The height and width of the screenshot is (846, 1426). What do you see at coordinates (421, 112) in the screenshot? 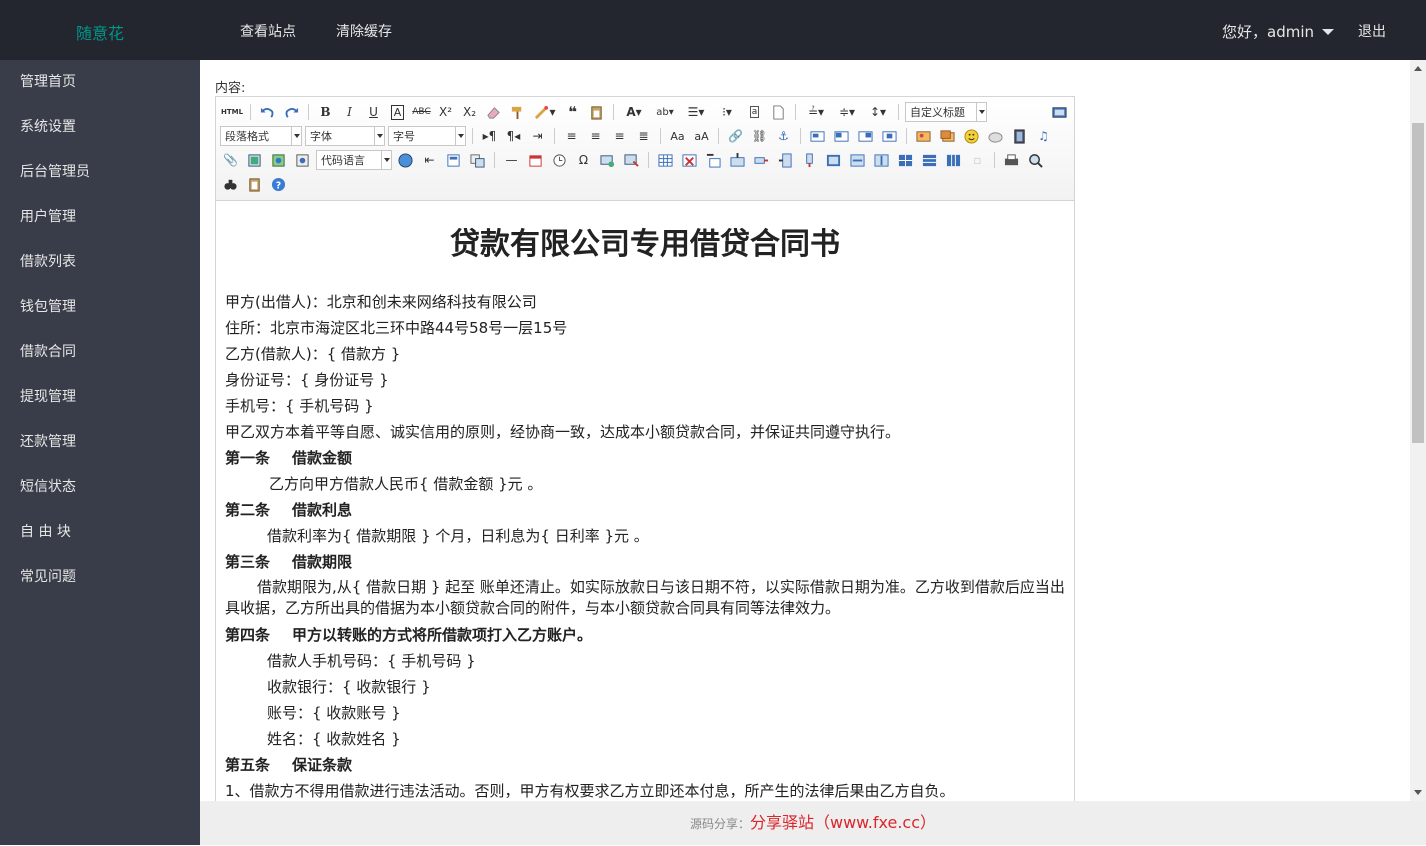
I see `strikethrough-icon: ABC` at bounding box center [421, 112].